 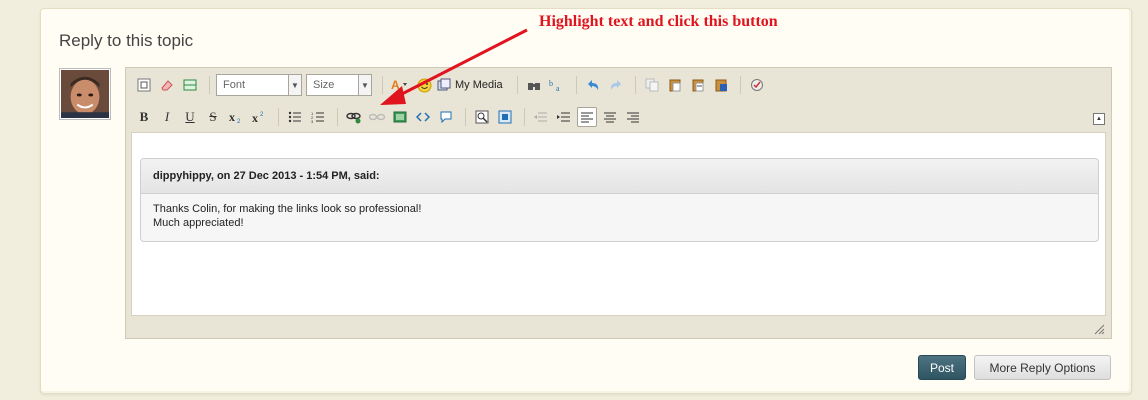 What do you see at coordinates (444, 84) in the screenshot?
I see `media-icon` at bounding box center [444, 84].